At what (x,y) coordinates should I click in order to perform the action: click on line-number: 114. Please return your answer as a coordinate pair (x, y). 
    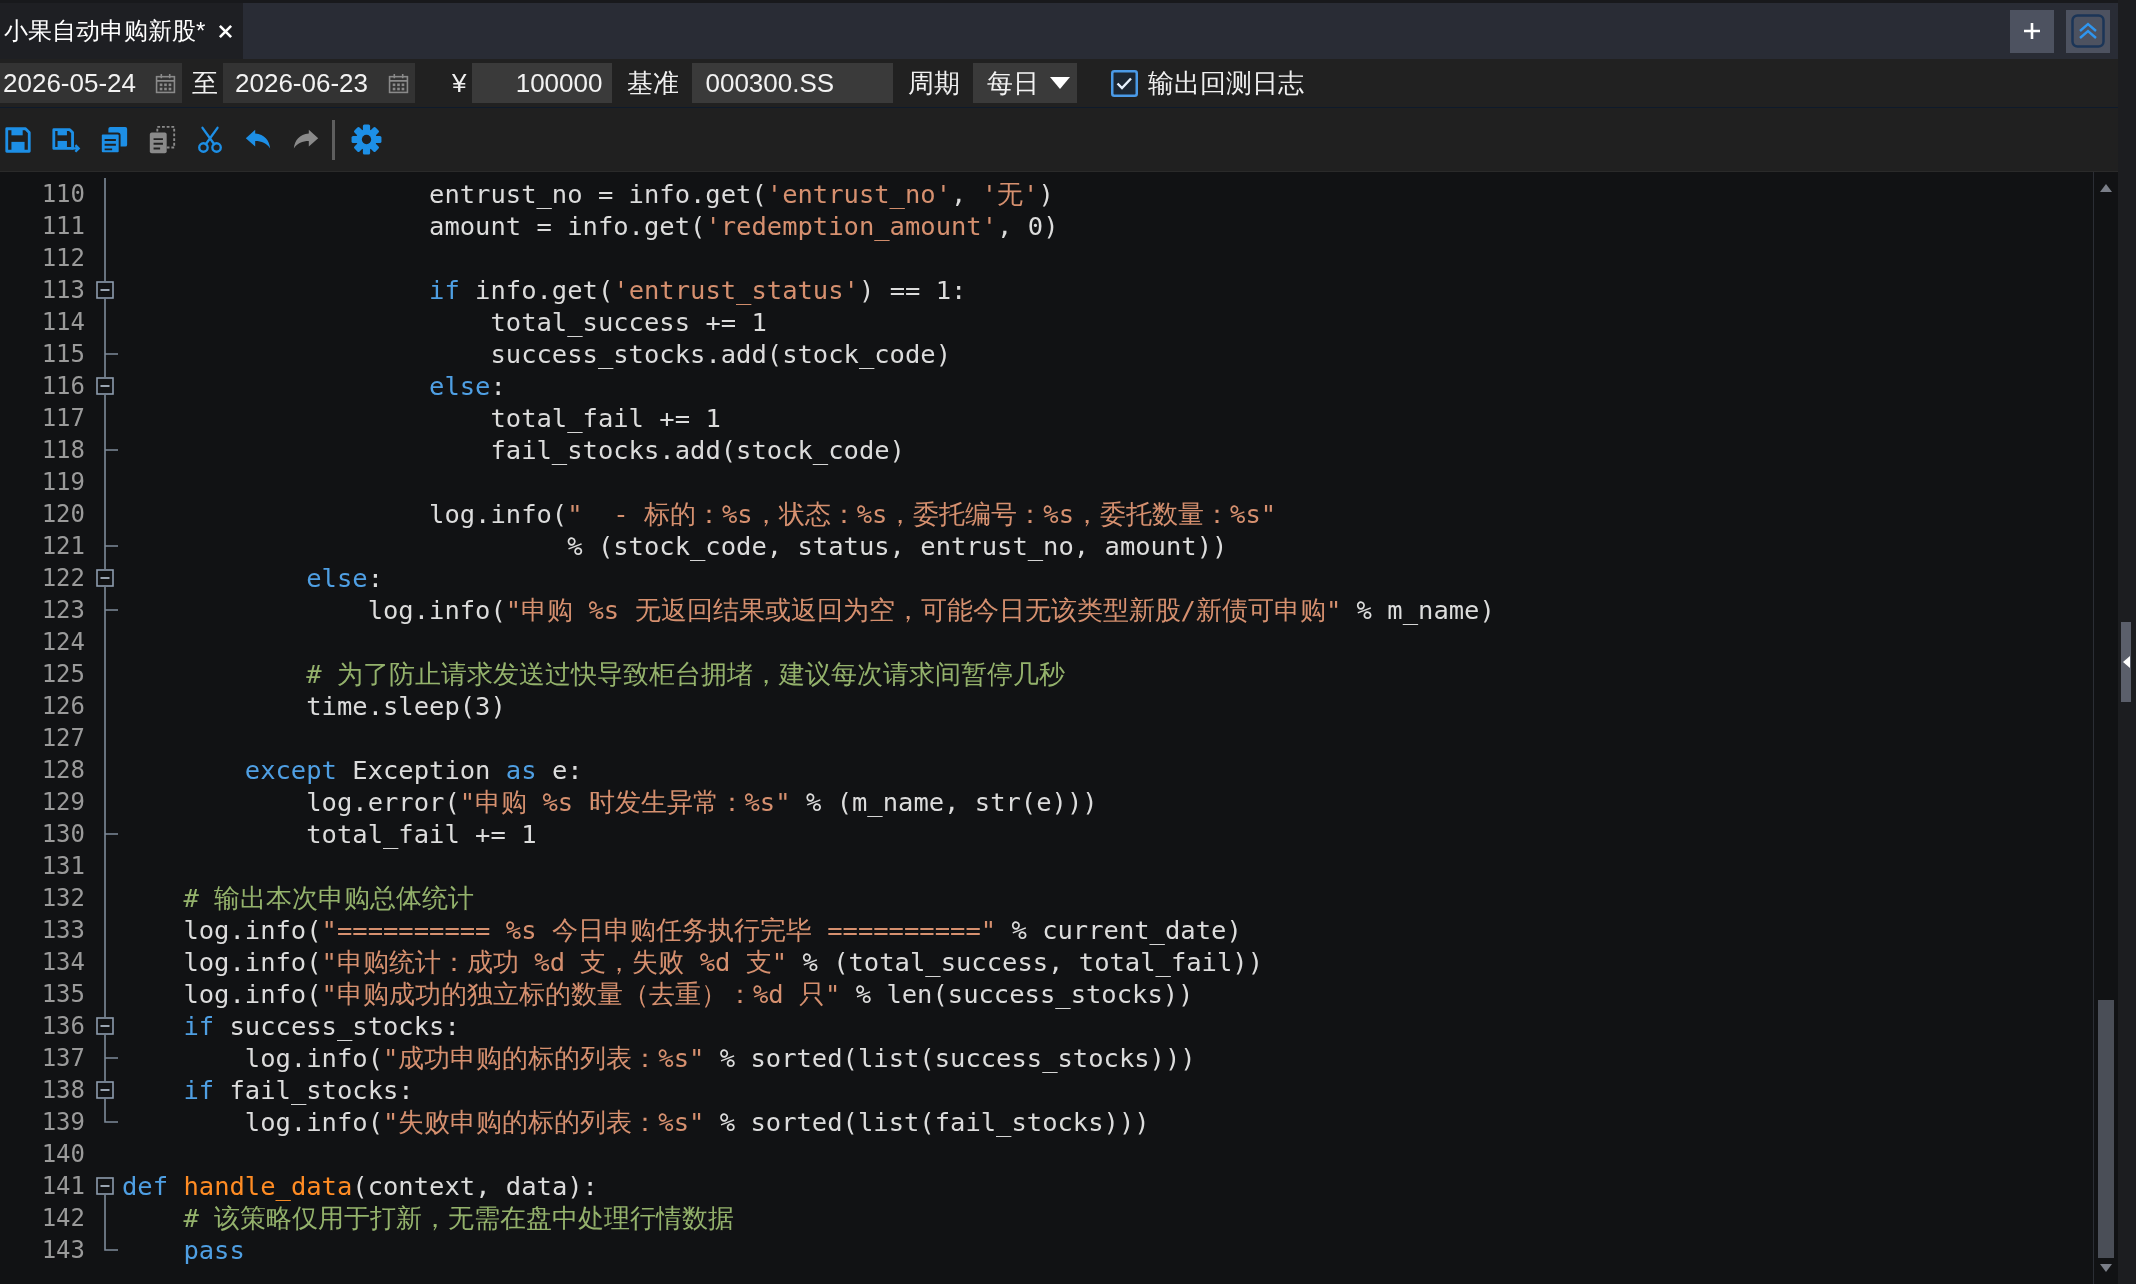
    Looking at the image, I should click on (63, 322).